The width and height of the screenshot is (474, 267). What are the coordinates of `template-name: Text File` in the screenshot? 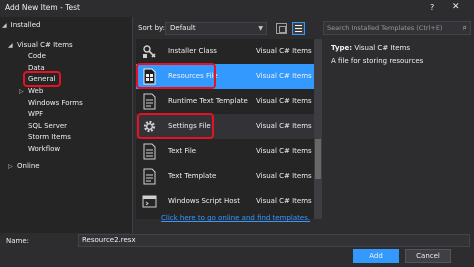 It's located at (182, 151).